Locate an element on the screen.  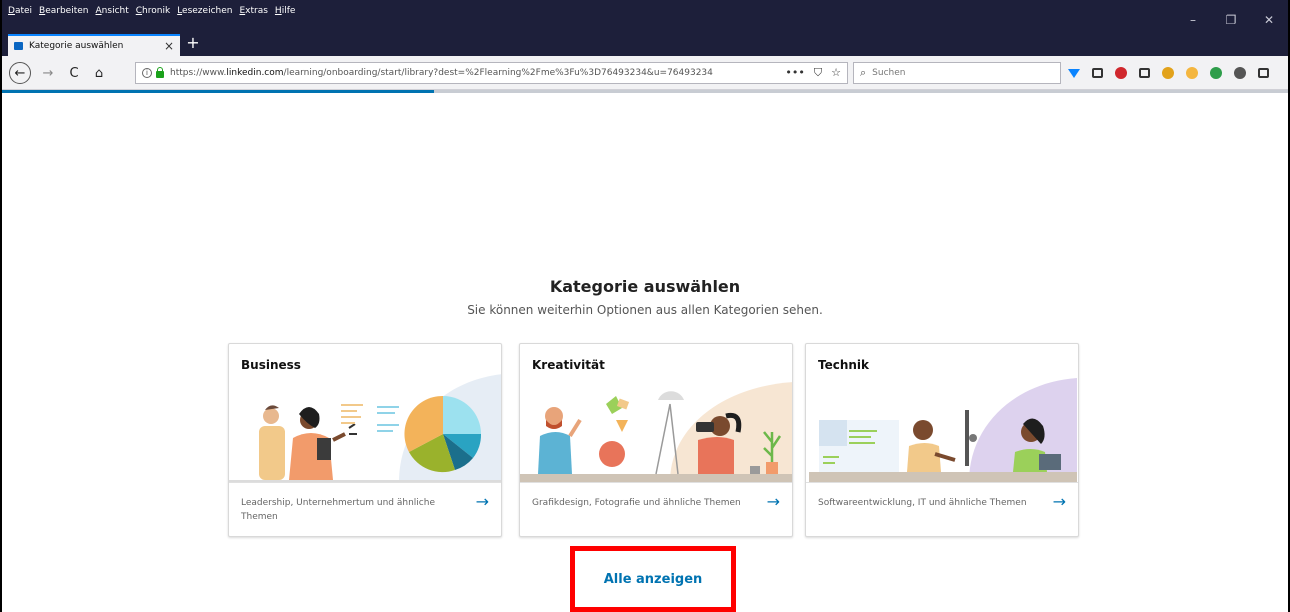
tab-kategorie: Kategorie auswählen × is located at coordinates (94, 45).